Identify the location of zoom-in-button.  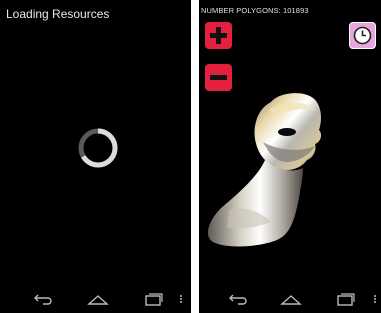
(218, 35).